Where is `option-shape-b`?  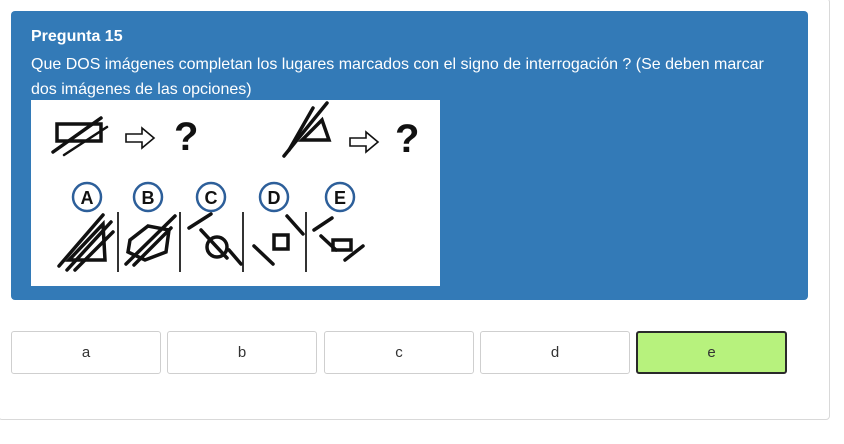 option-shape-b is located at coordinates (150, 240).